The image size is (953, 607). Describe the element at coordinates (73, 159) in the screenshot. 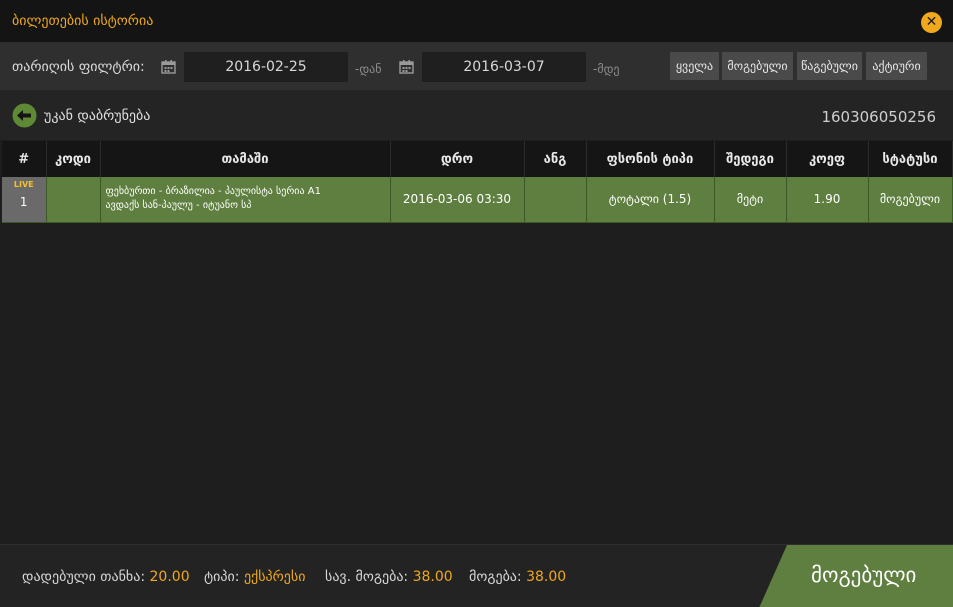

I see `header-code: კოდი` at that location.